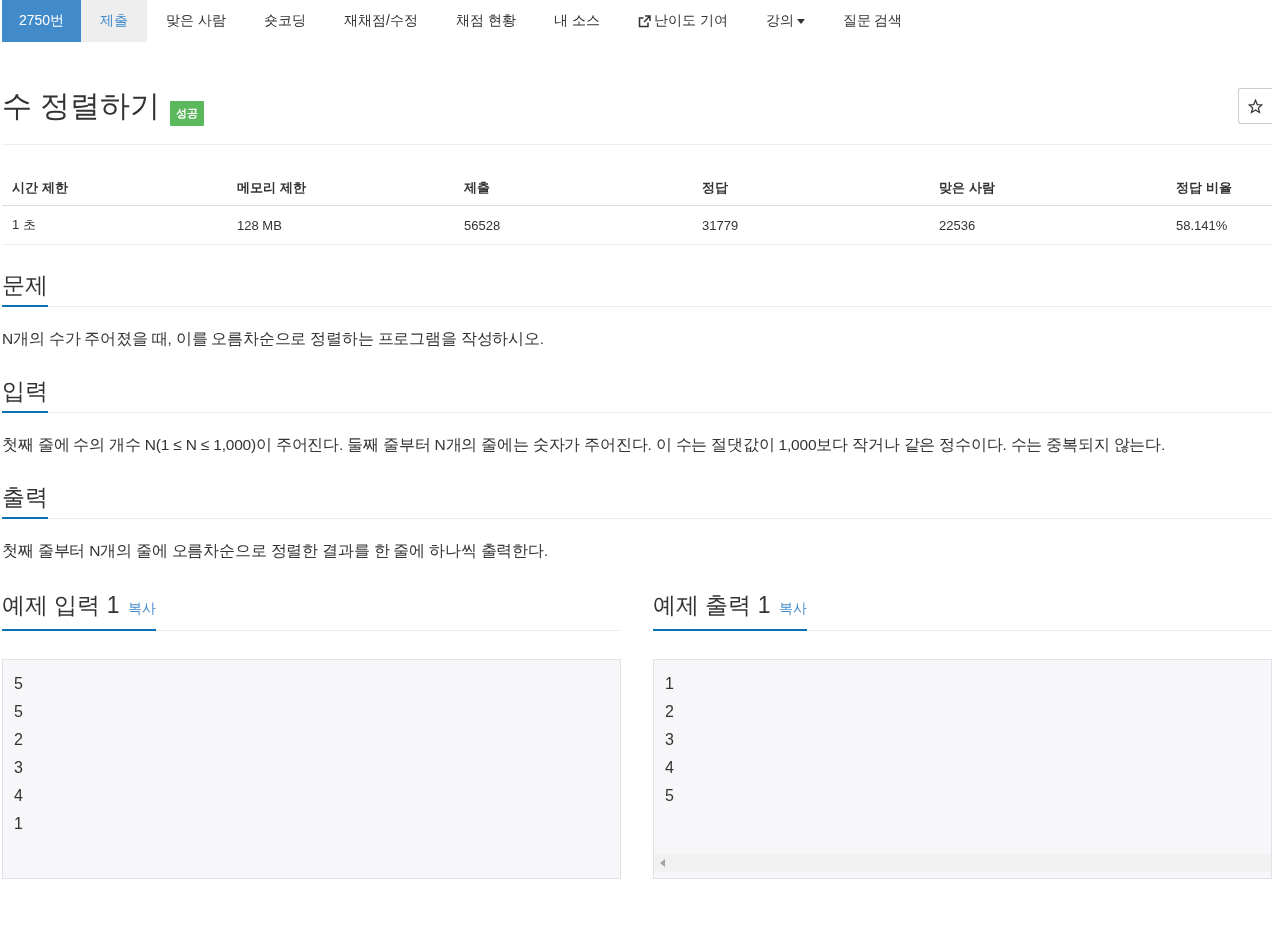  Describe the element at coordinates (712, 605) in the screenshot. I see `sample-heading: 예제 출력 1` at that location.